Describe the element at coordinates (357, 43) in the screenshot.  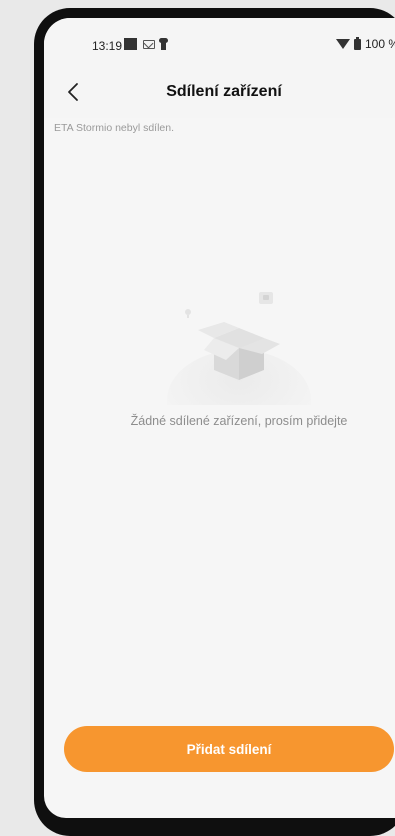
I see `battery-icon` at that location.